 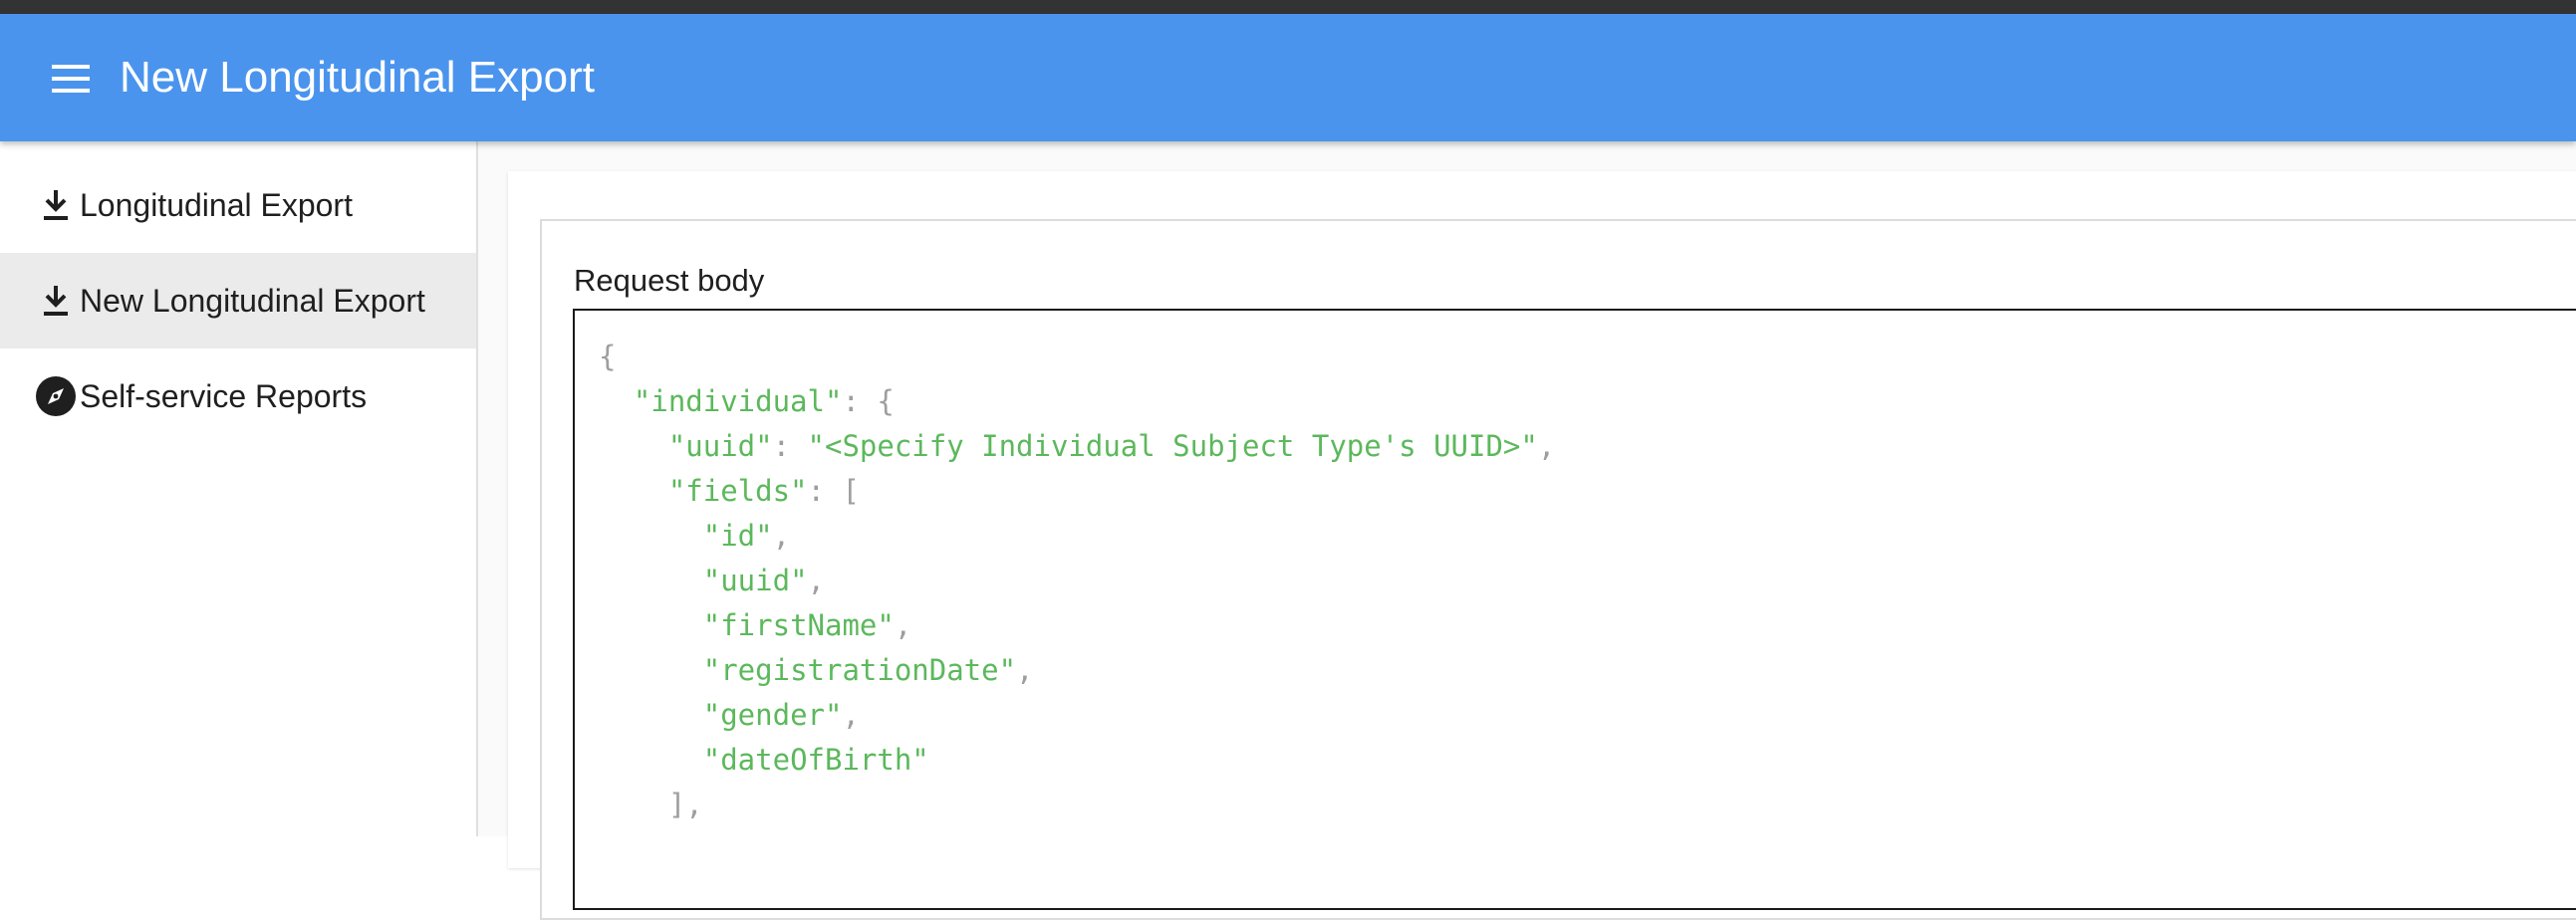 What do you see at coordinates (224, 395) in the screenshot?
I see `sidebar-item-label: Self-service Reports` at bounding box center [224, 395].